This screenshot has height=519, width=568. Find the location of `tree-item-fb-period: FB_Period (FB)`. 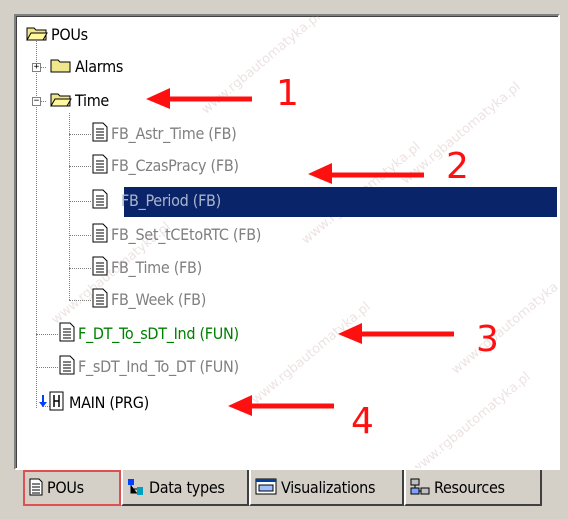

tree-item-fb-period: FB_Period (FB) is located at coordinates (158, 201).